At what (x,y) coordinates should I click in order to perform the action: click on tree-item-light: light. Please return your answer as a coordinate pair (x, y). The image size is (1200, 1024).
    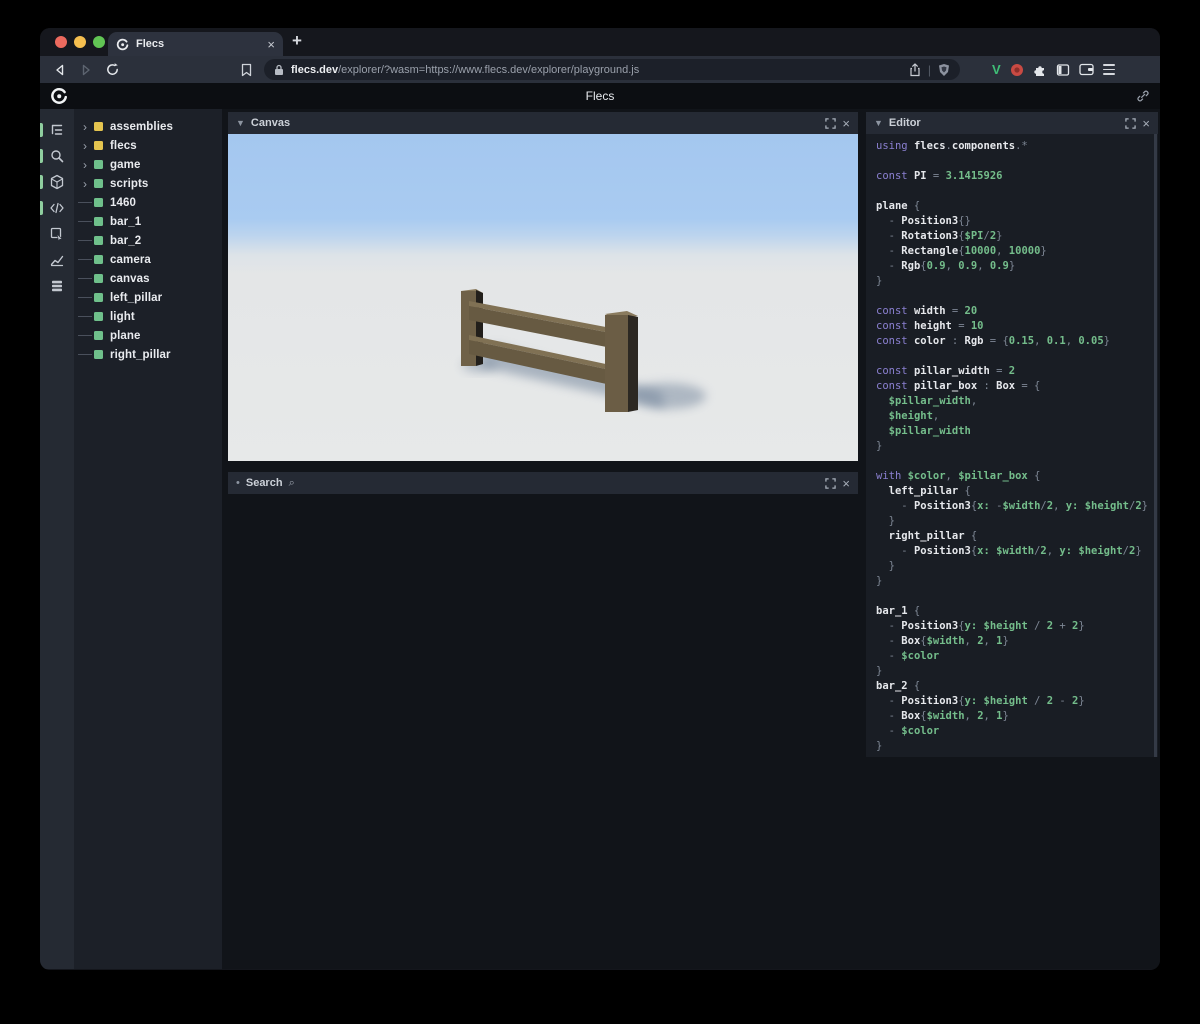
    Looking at the image, I should click on (148, 316).